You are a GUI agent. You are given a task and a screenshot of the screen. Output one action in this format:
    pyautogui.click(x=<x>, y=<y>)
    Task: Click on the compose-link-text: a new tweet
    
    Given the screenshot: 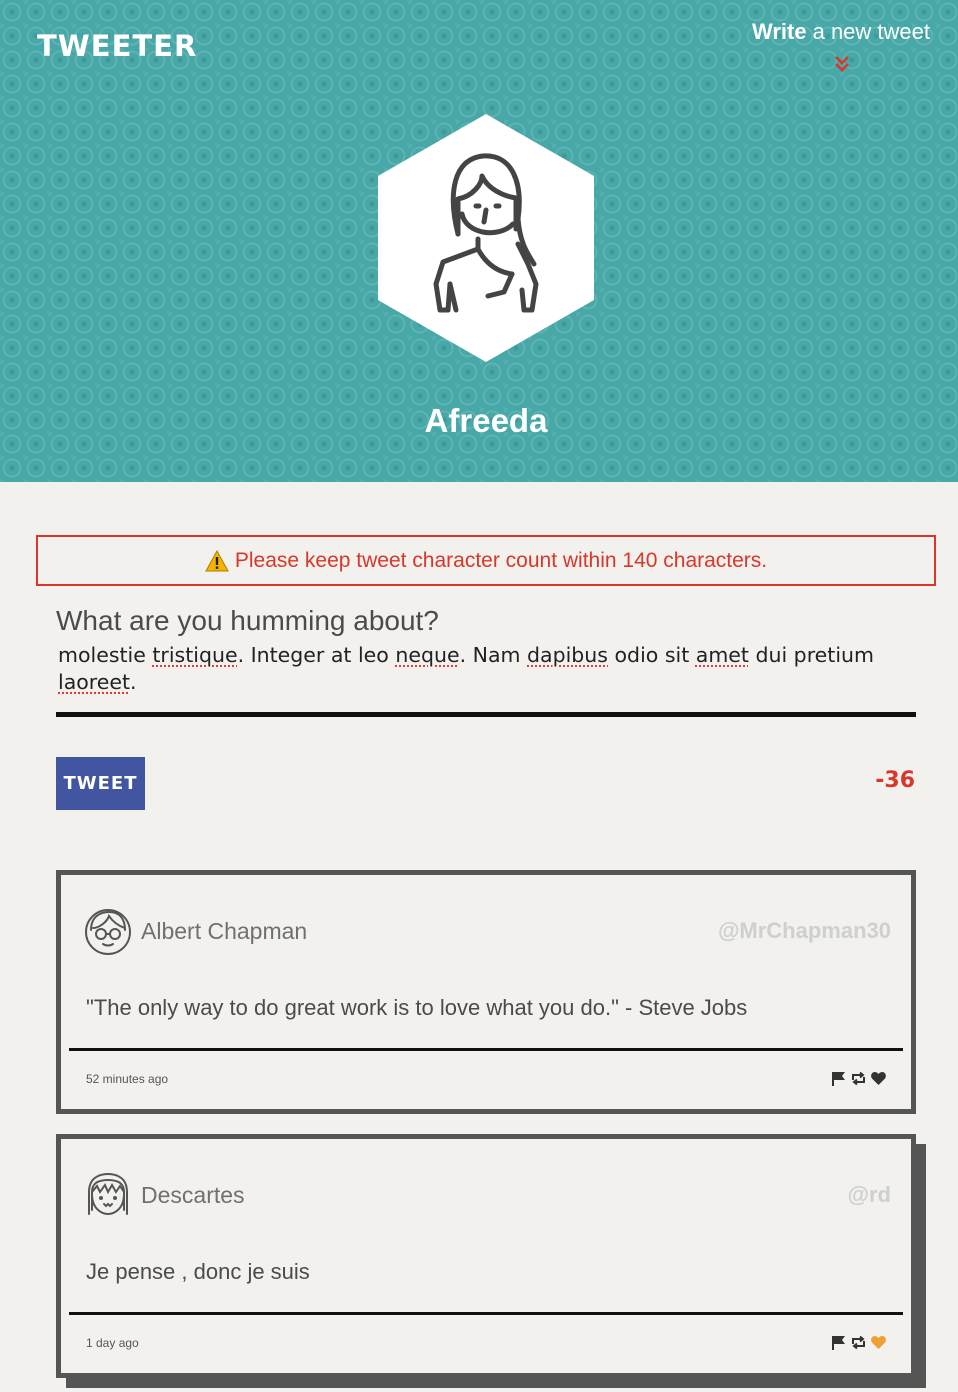 What is the action you would take?
    pyautogui.click(x=871, y=31)
    